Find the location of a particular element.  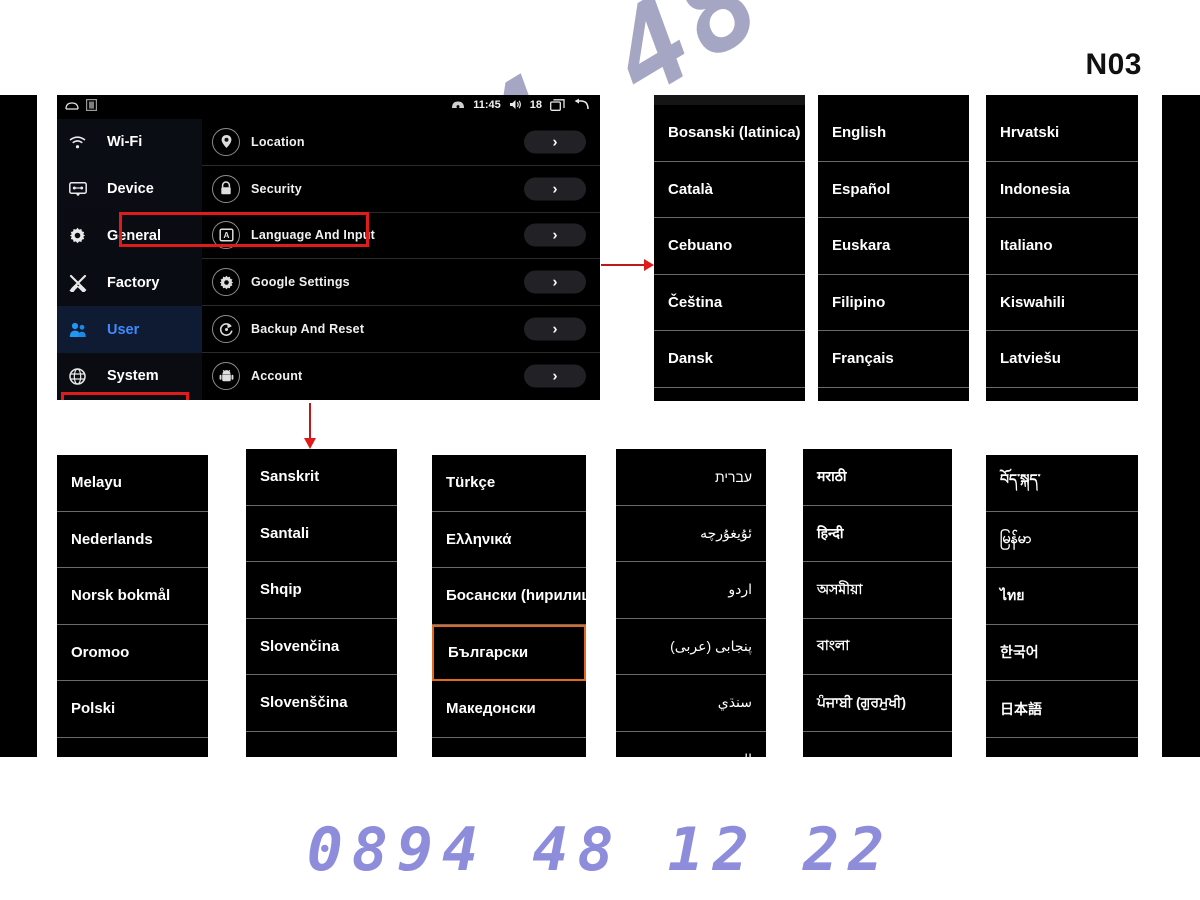

language-item: Cebuano is located at coordinates (729, 246).